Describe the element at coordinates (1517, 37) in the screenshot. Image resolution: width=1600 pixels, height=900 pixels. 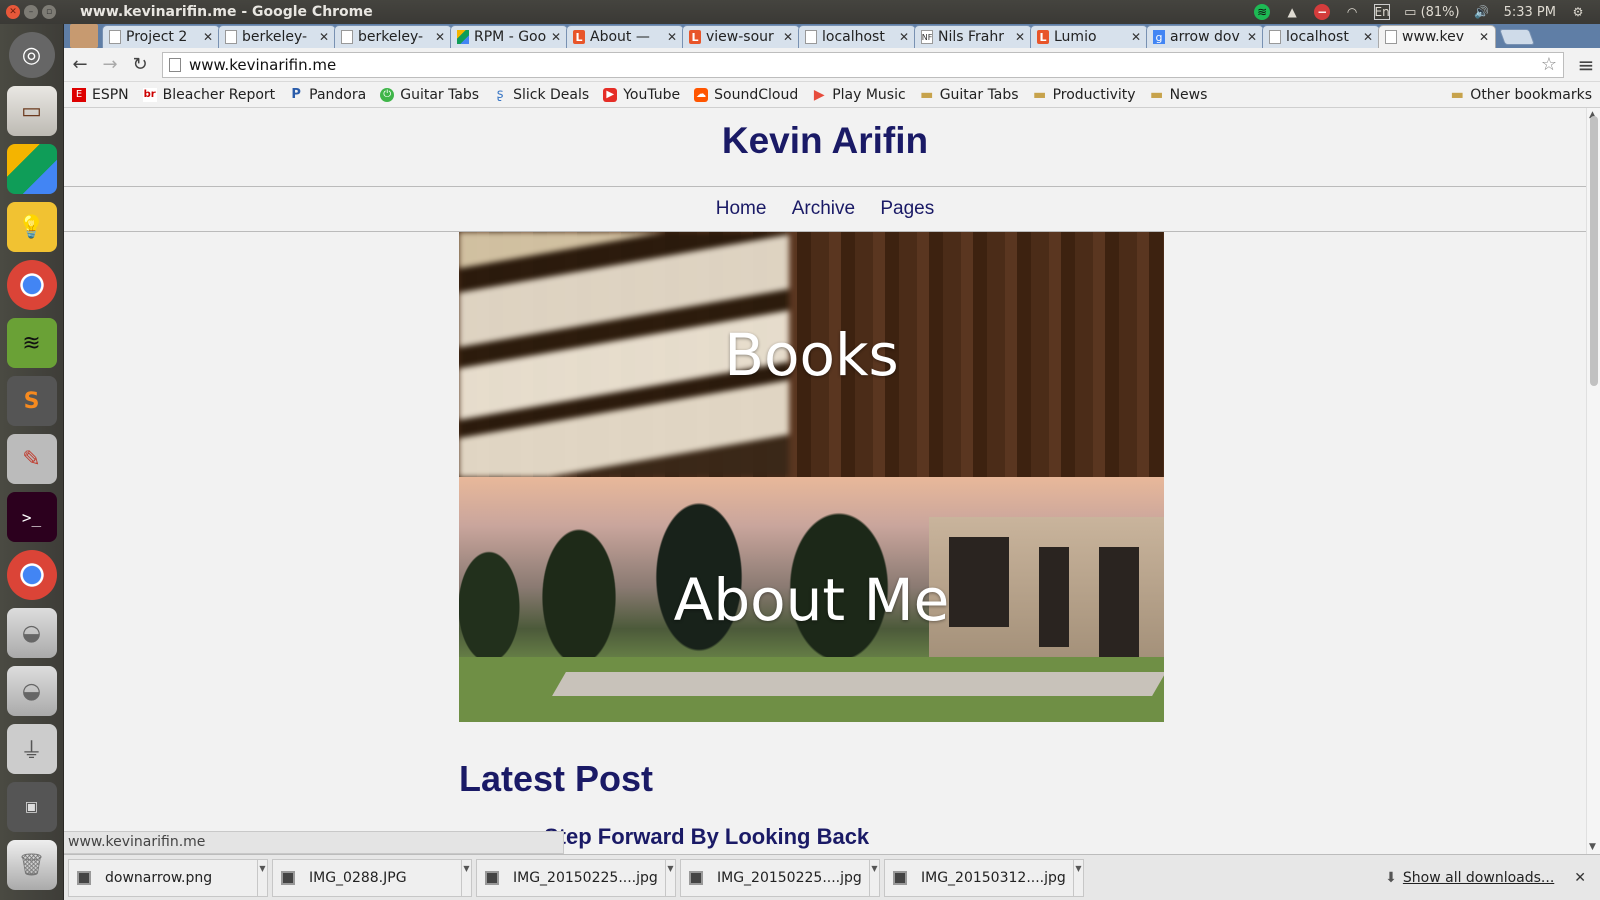
I see `new-tab-button` at that location.